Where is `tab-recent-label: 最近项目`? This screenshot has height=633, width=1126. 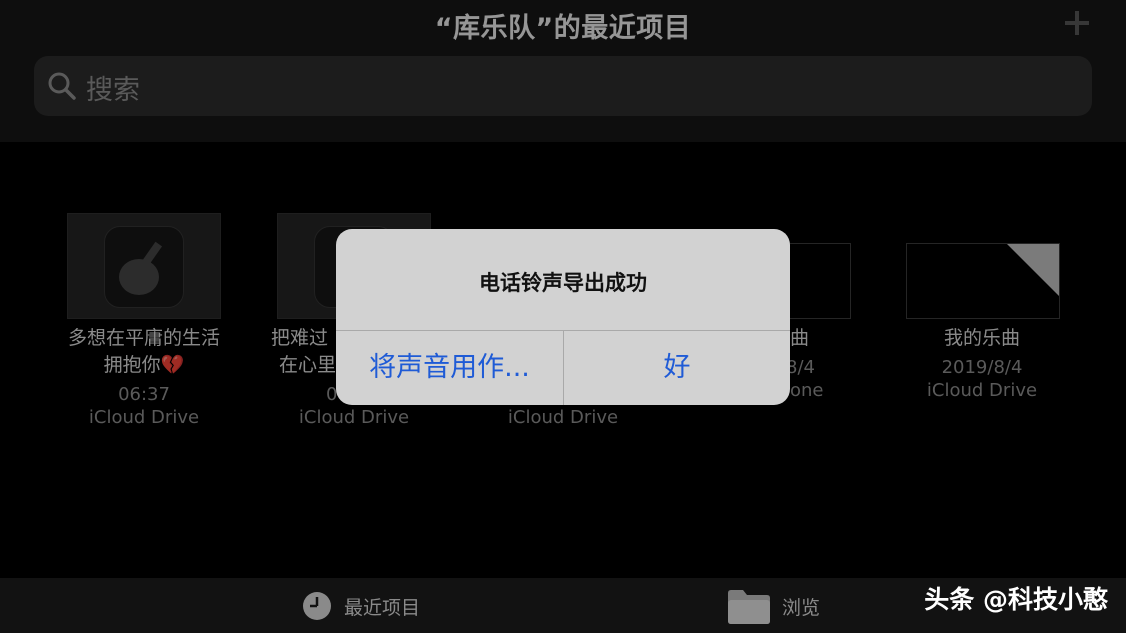 tab-recent-label: 最近项目 is located at coordinates (382, 608).